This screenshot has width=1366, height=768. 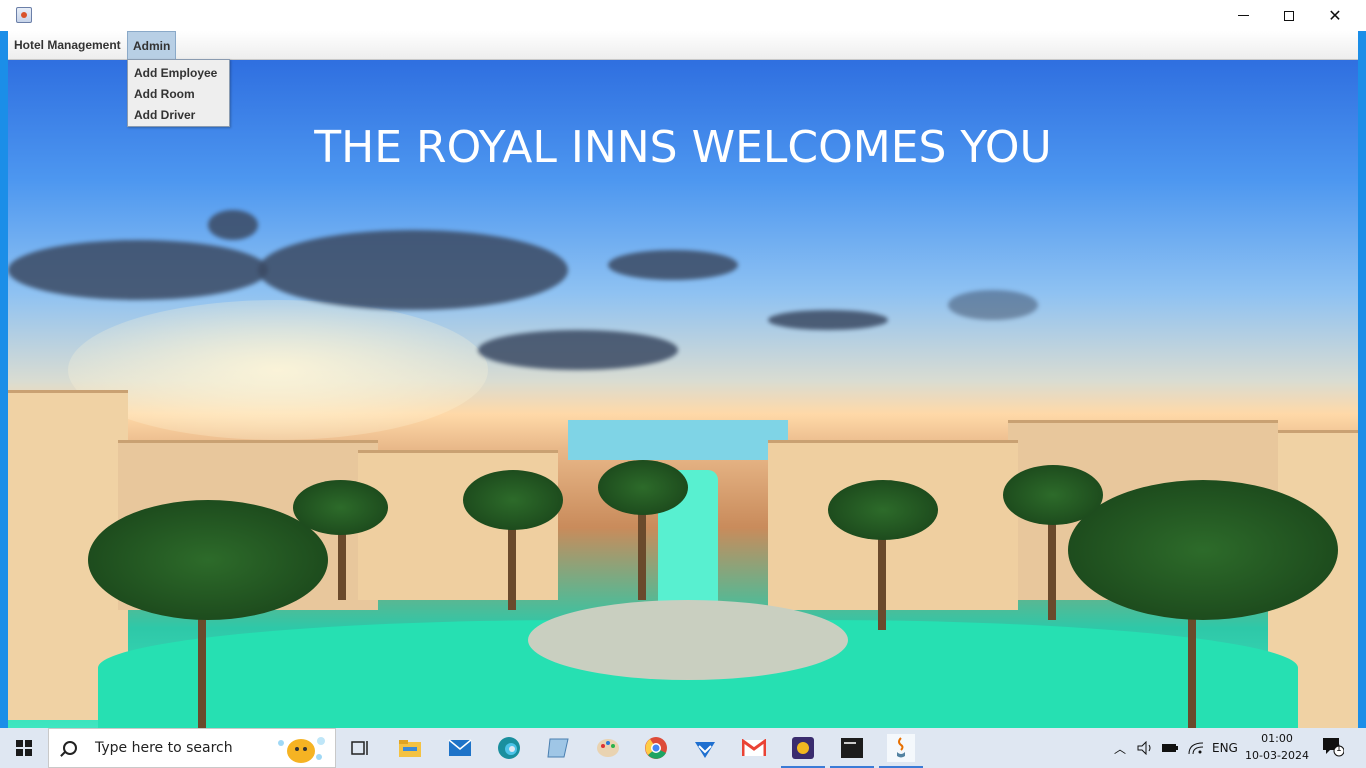 I want to click on language-indicator: ENG, so click(x=1225, y=748).